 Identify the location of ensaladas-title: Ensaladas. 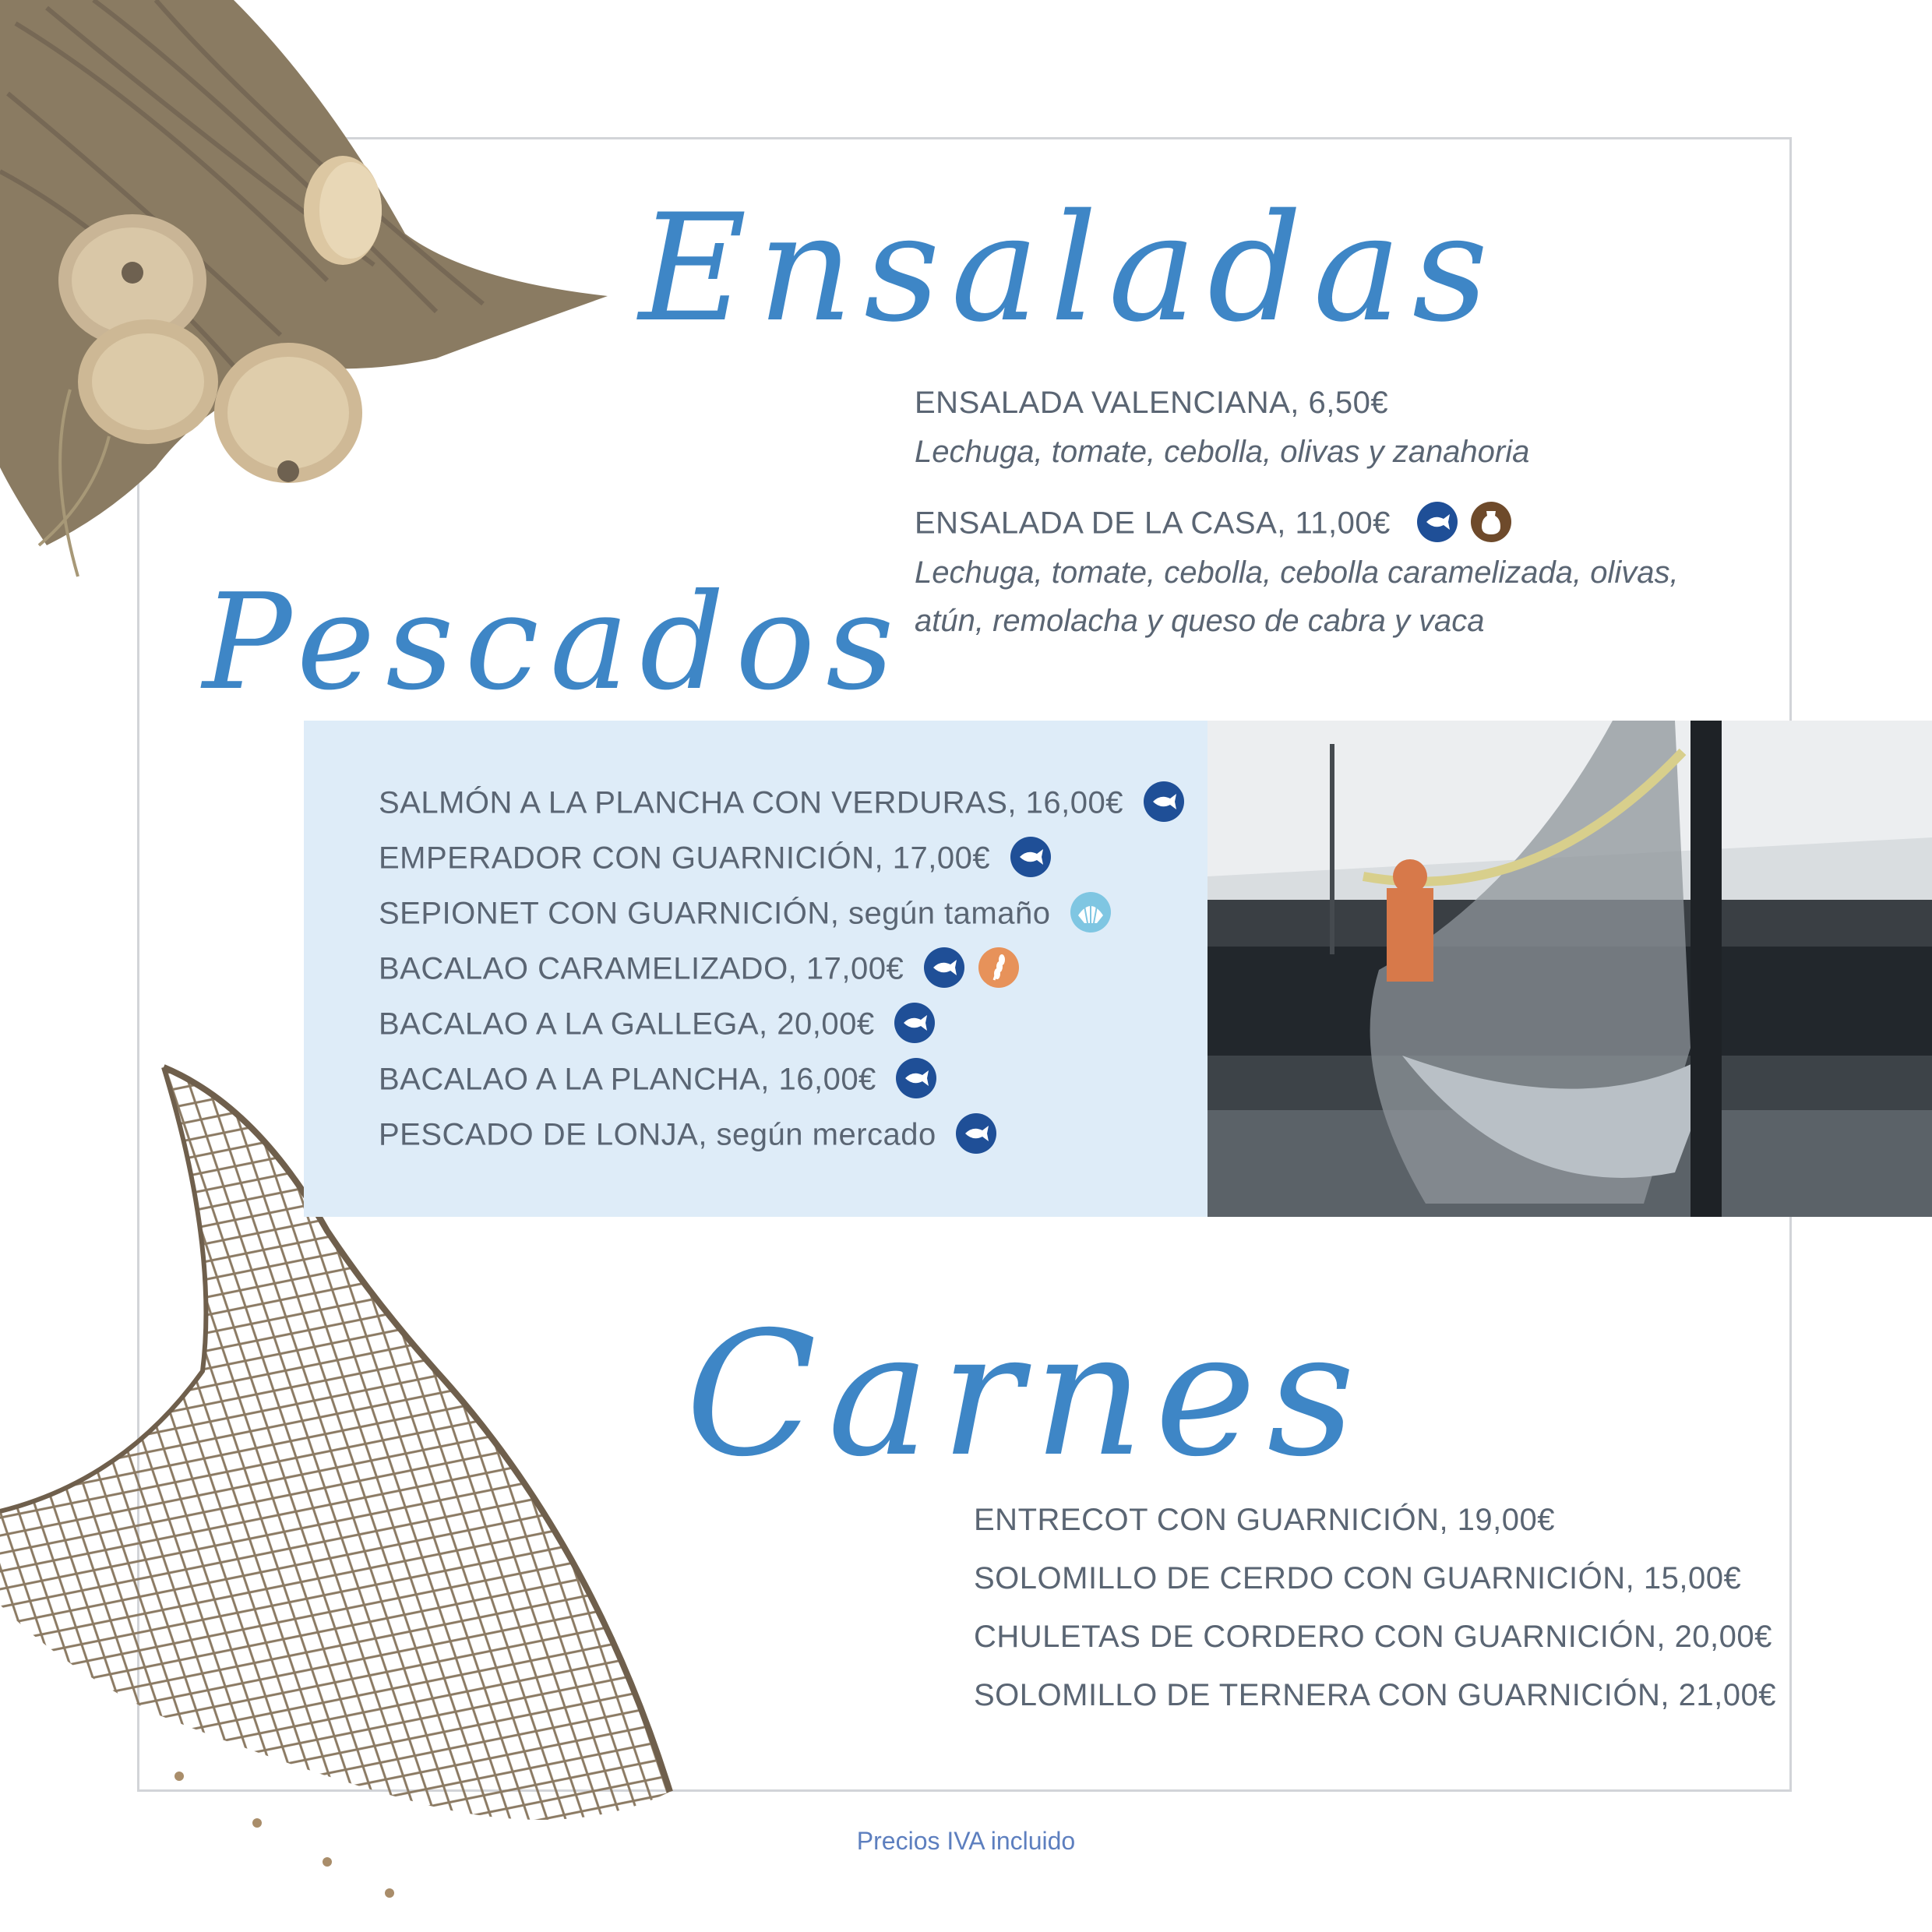
(1069, 268).